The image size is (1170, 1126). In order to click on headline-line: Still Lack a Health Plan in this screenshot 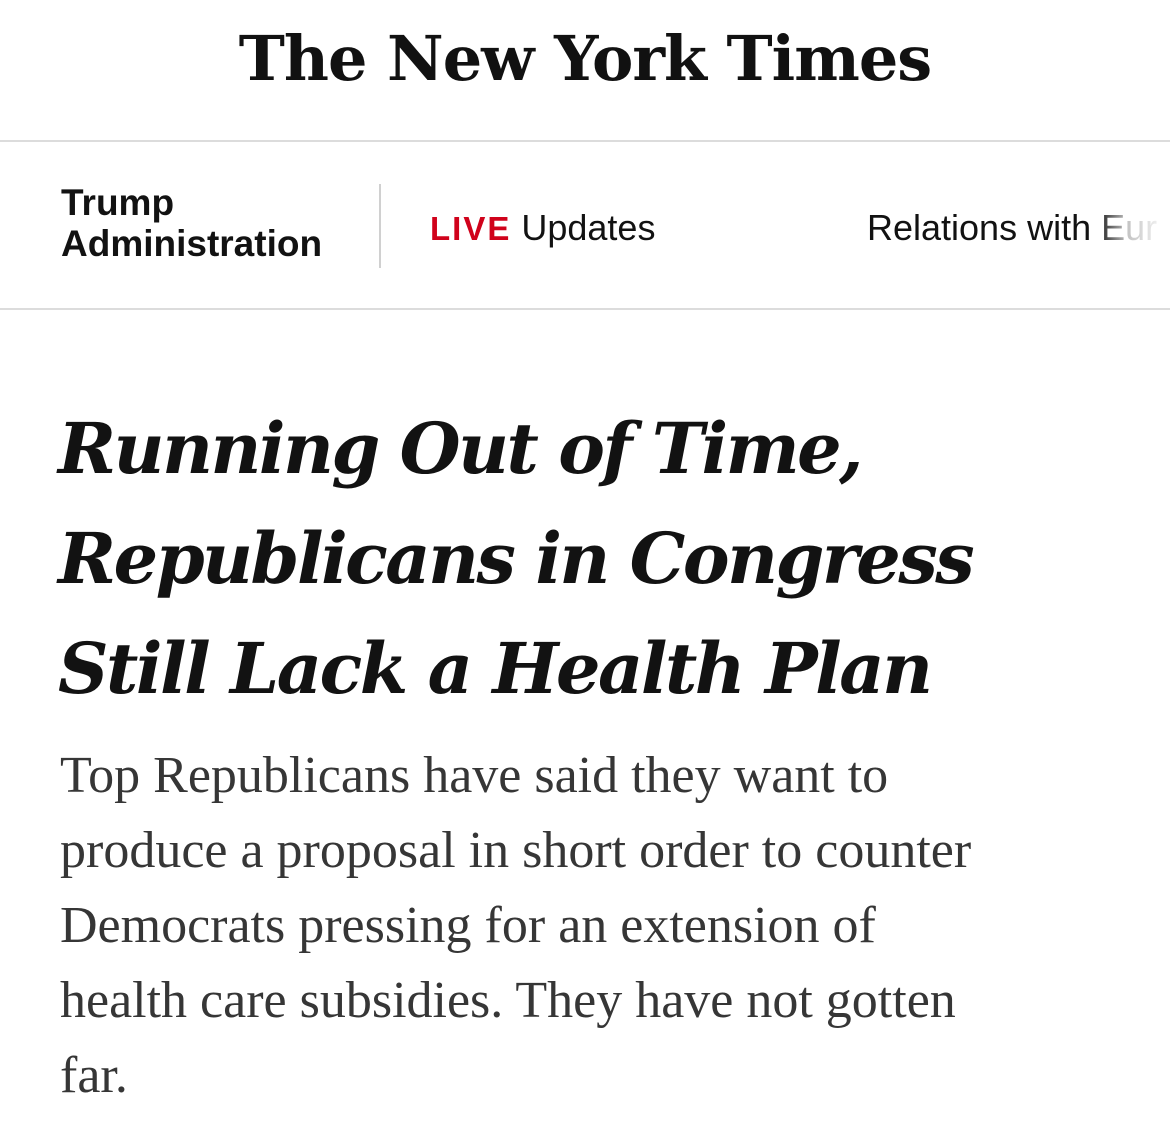, I will do `click(495, 668)`.